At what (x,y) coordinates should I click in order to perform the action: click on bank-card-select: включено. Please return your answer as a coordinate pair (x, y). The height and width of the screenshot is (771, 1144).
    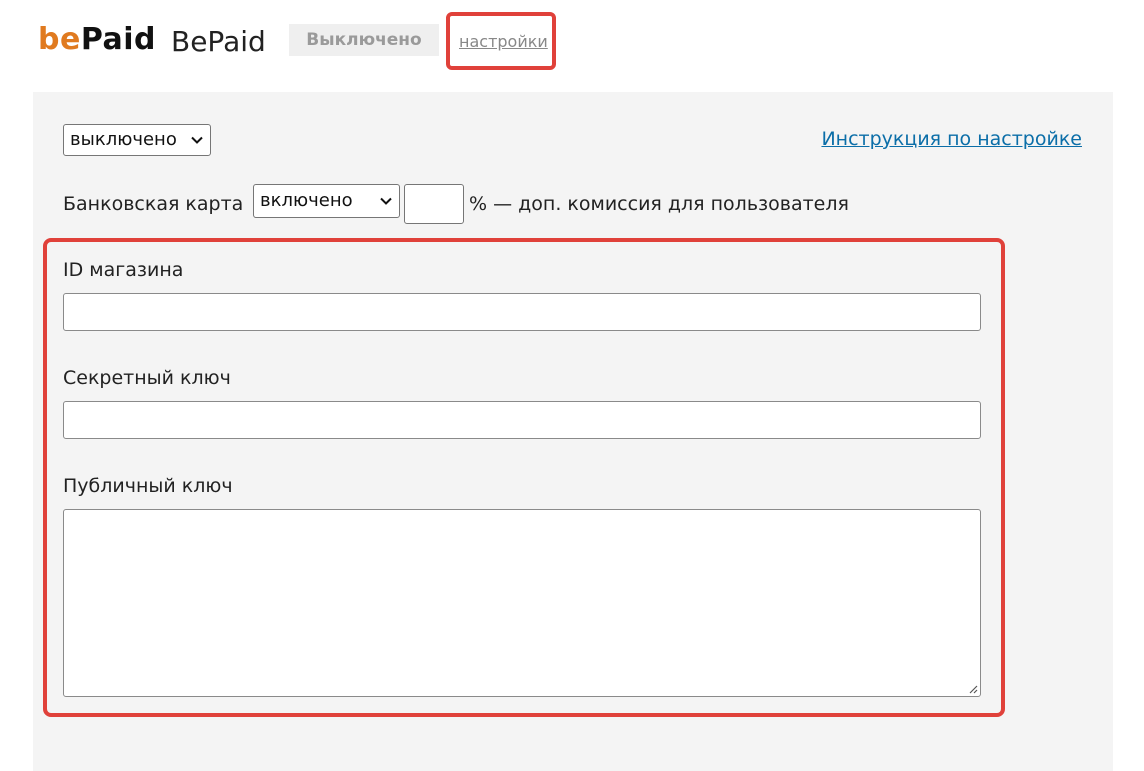
    Looking at the image, I should click on (326, 201).